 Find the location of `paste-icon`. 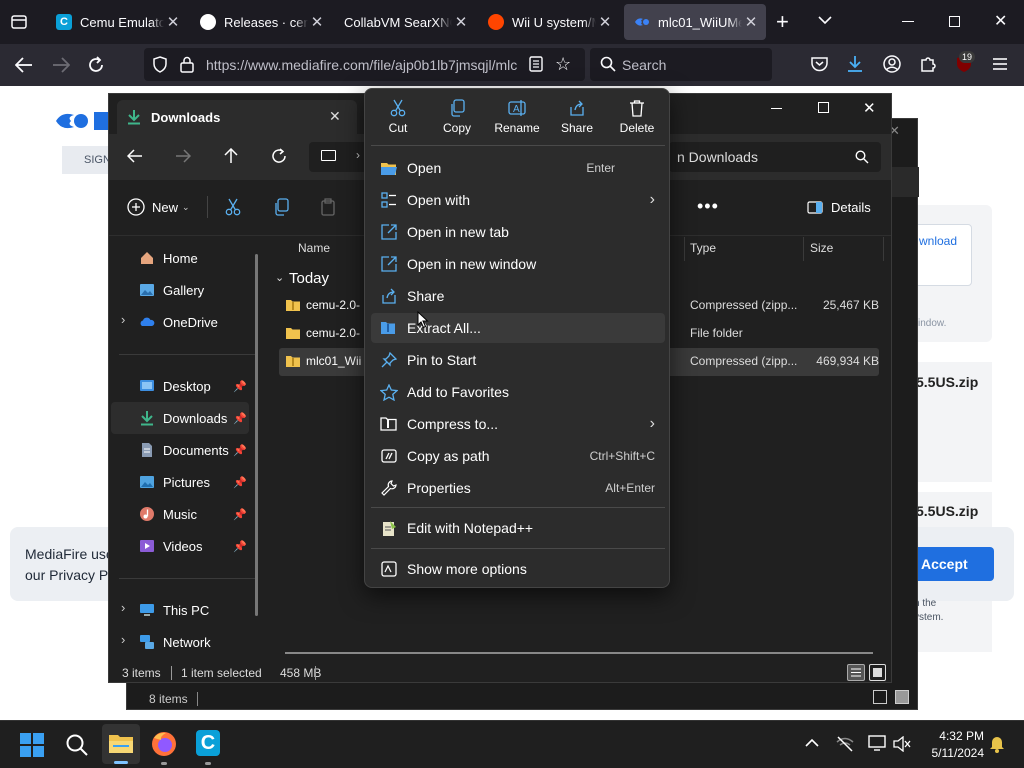

paste-icon is located at coordinates (328, 207).